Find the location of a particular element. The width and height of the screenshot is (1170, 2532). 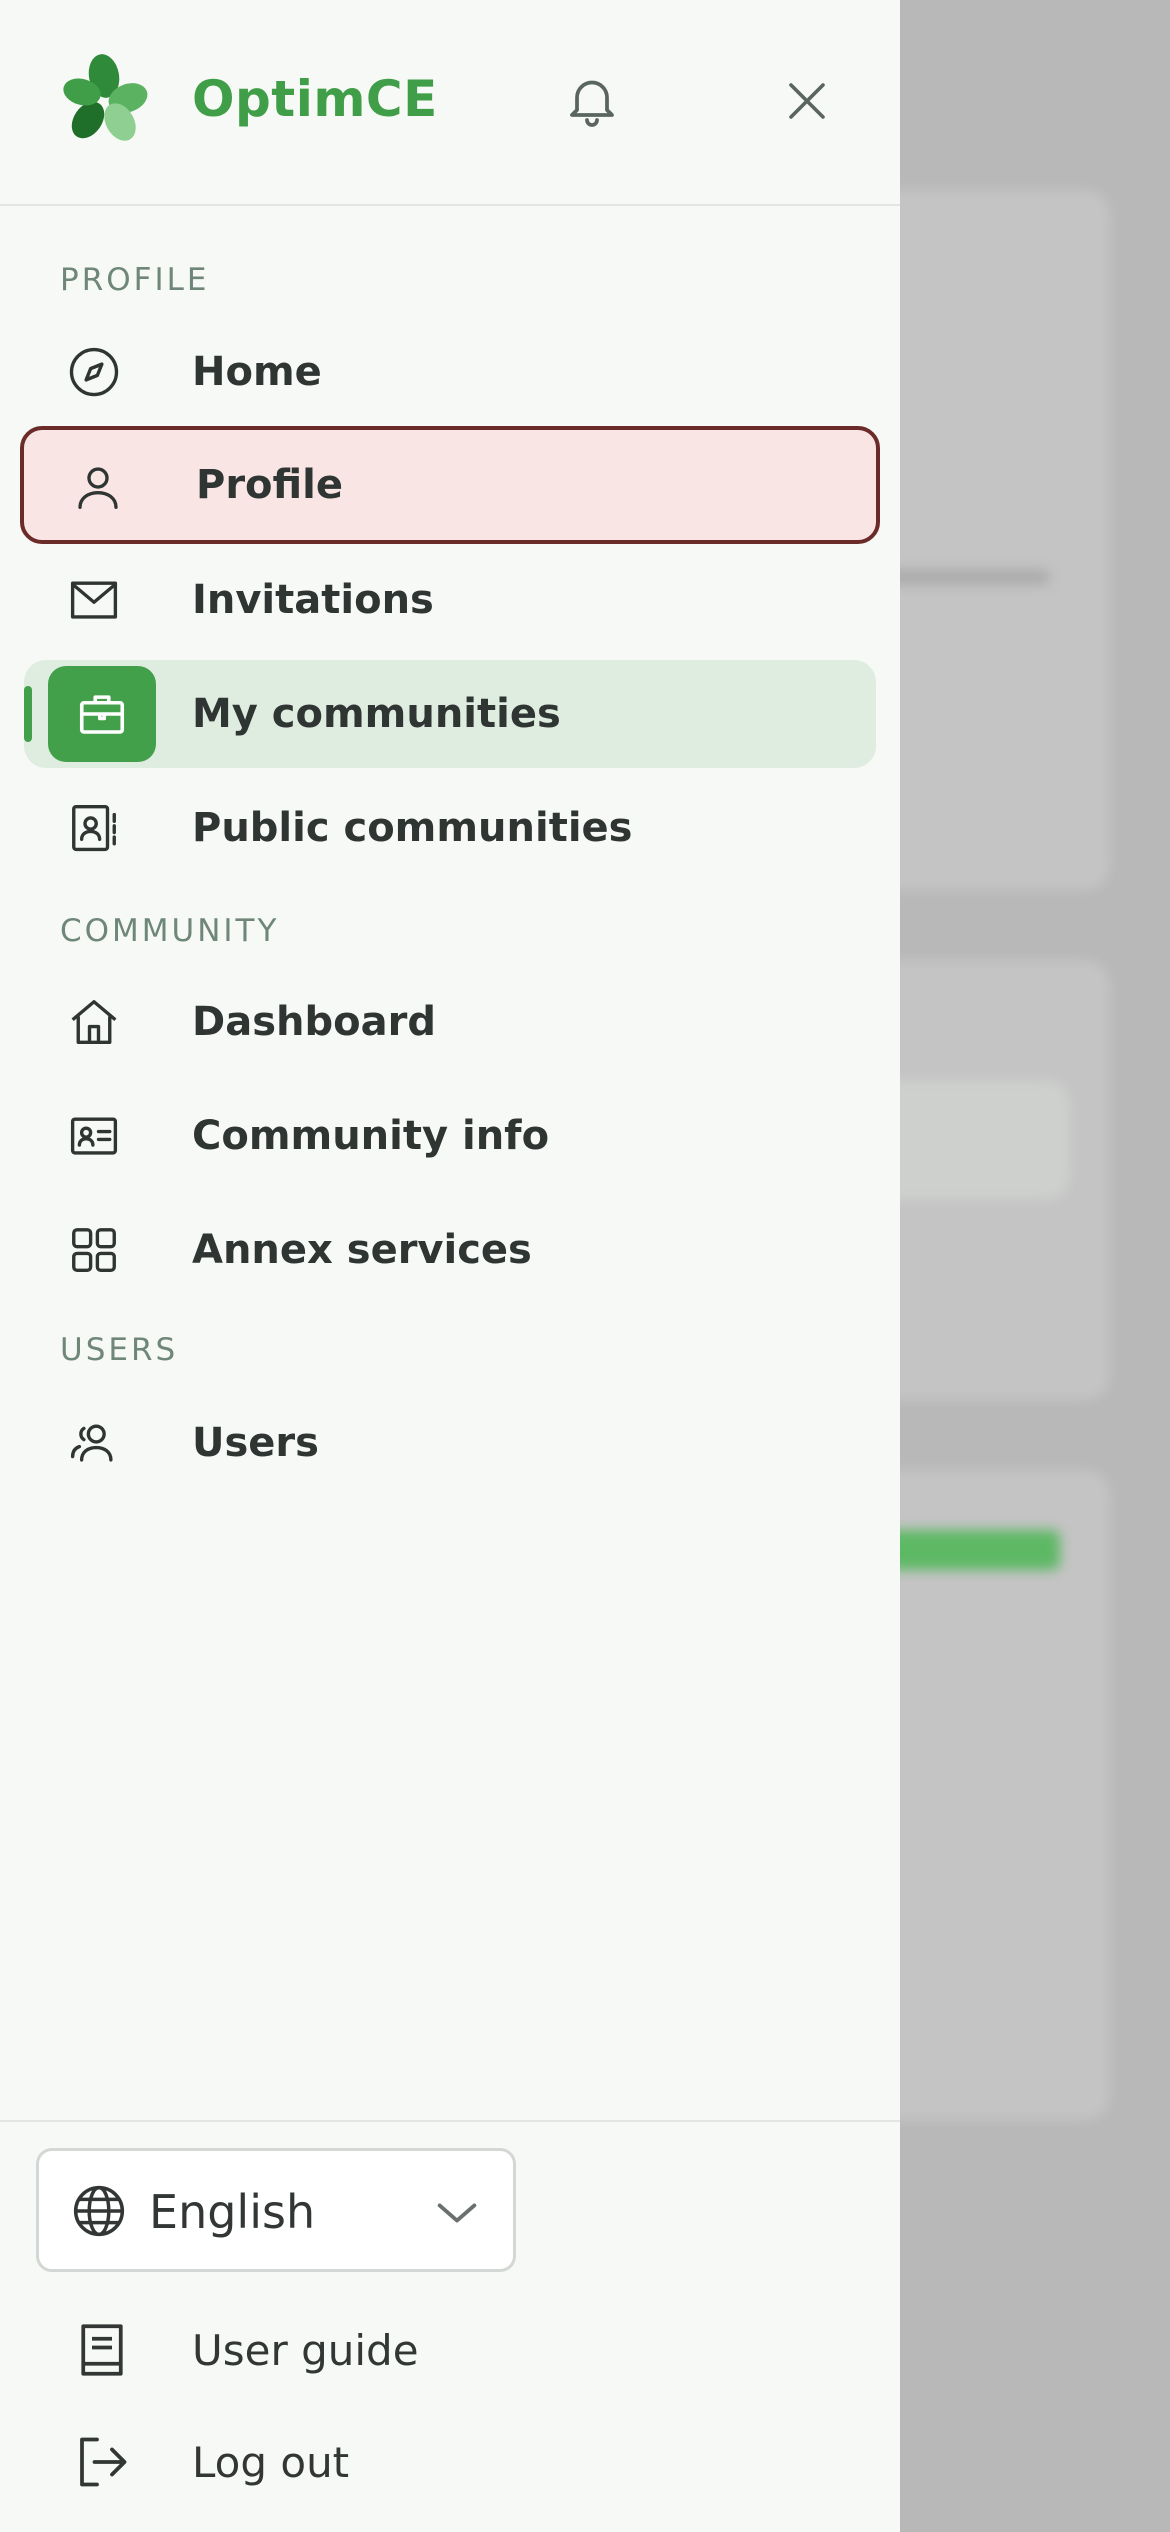

nav-label: Home is located at coordinates (257, 372).